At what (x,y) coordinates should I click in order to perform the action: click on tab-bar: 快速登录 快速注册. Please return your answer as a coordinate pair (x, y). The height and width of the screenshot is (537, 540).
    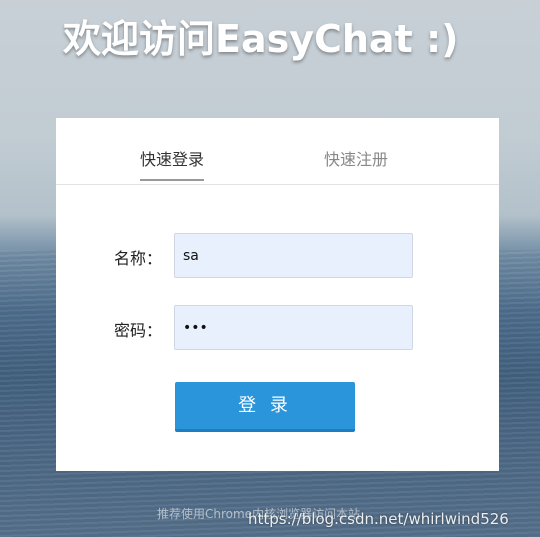
    Looking at the image, I should click on (277, 151).